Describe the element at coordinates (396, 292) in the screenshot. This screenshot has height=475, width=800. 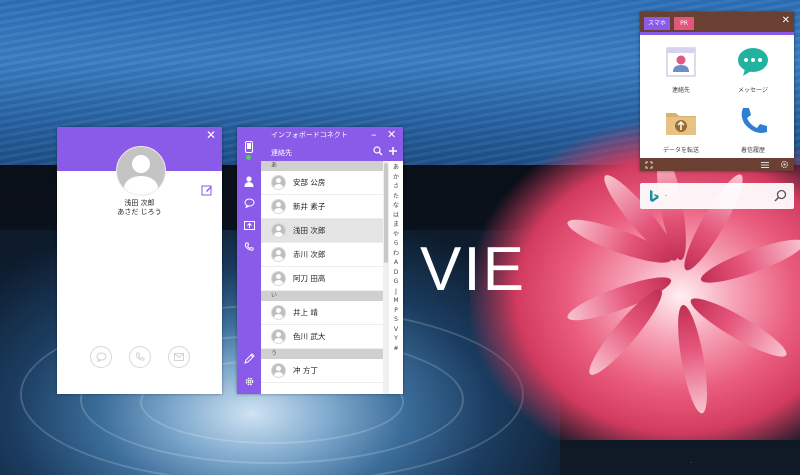
I see `index-letter: J` at that location.